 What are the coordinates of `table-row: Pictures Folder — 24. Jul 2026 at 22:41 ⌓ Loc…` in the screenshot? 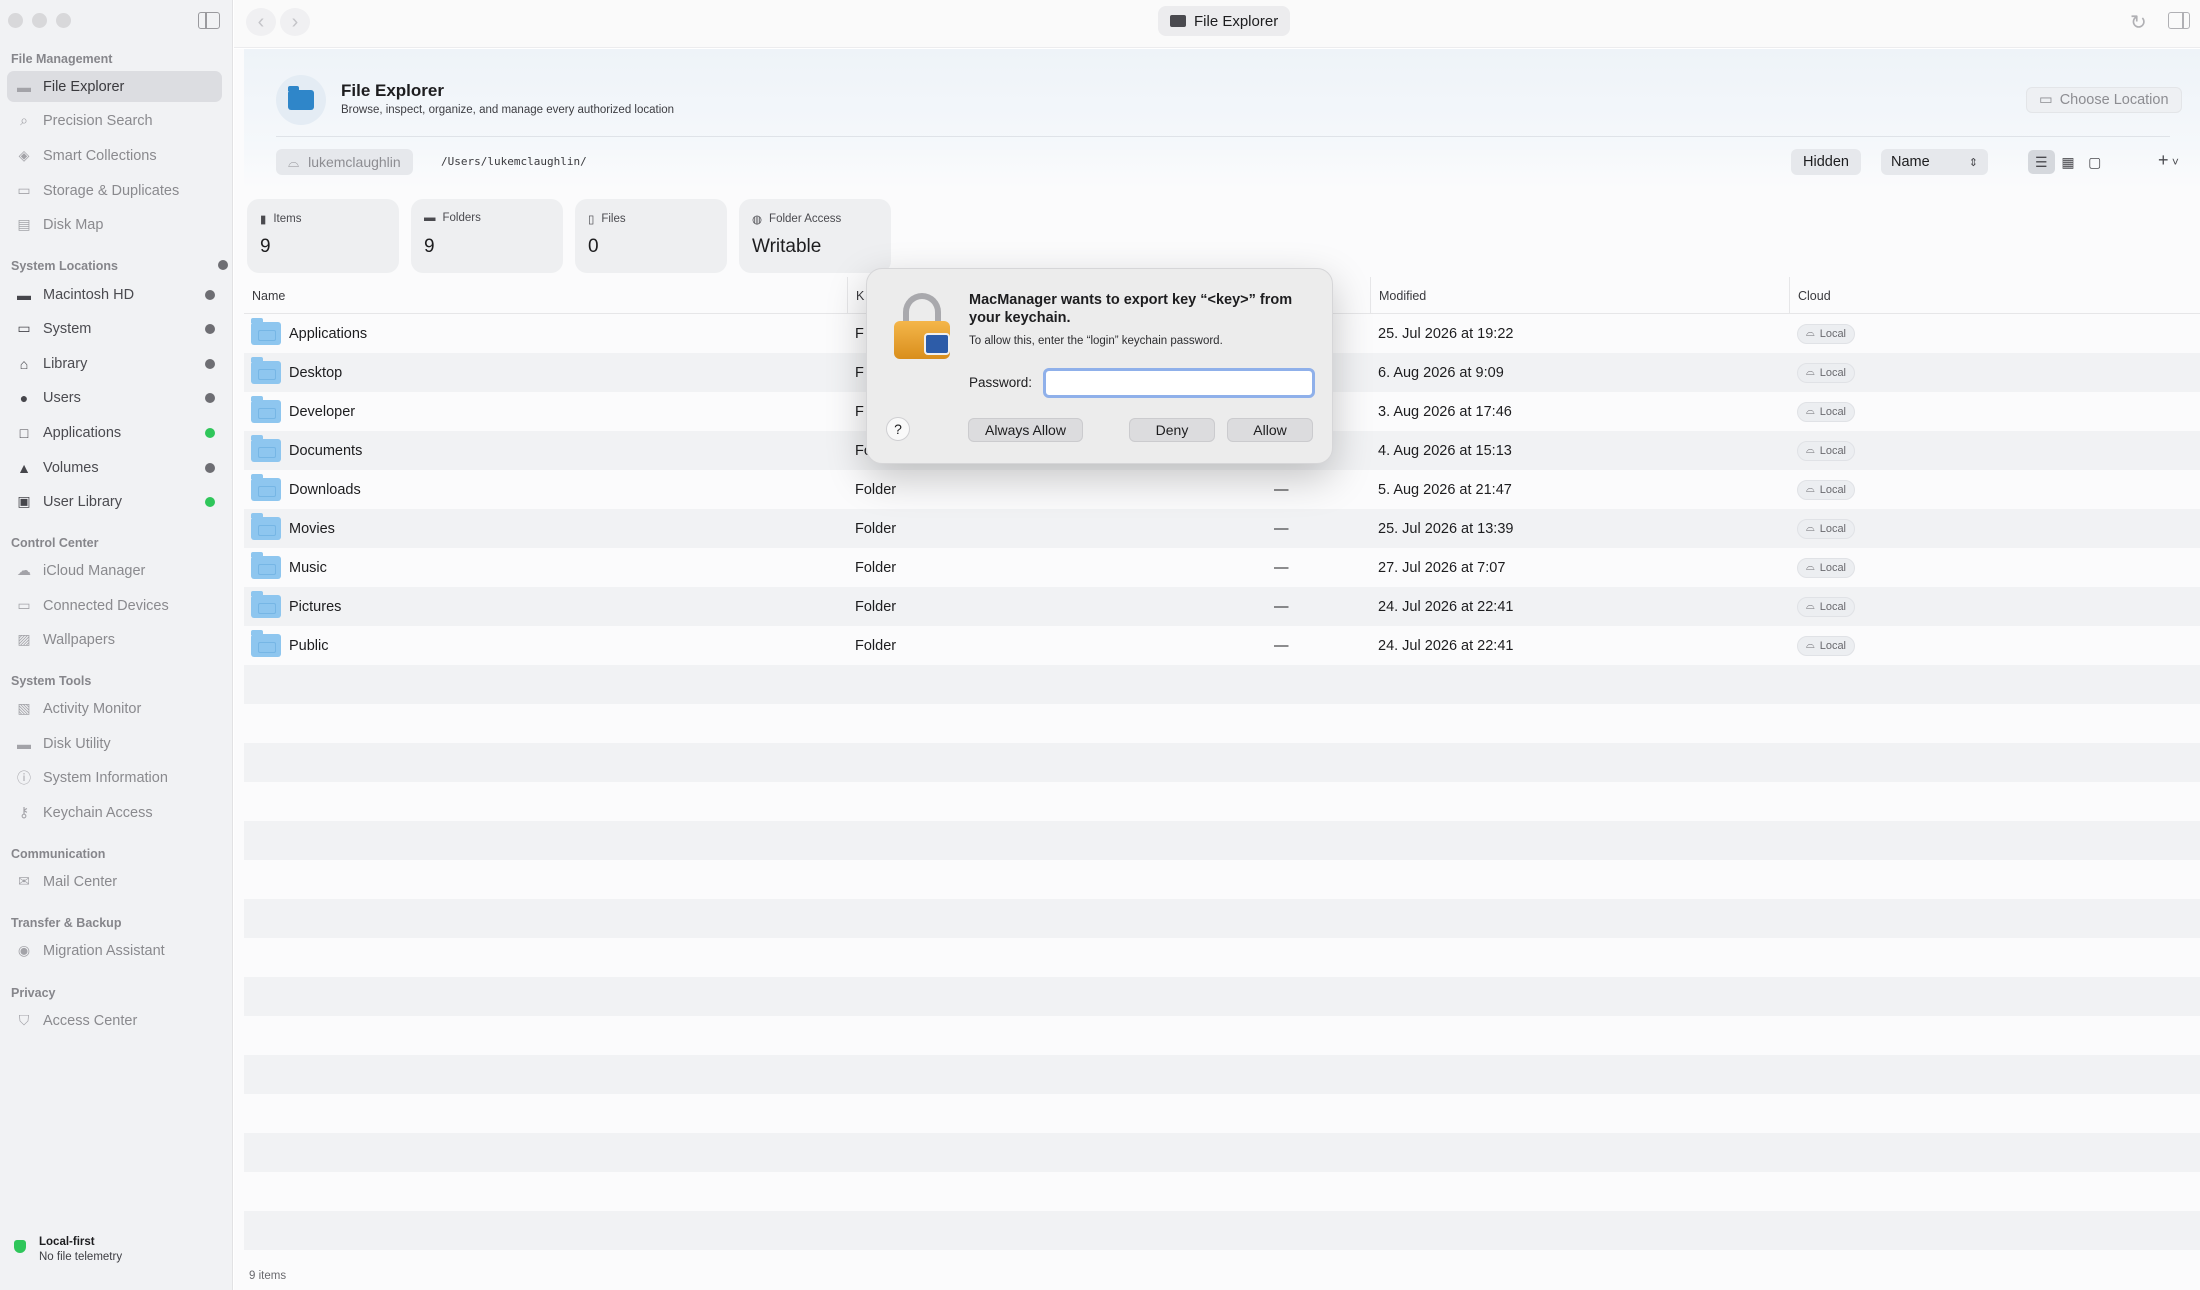 It's located at (1222, 606).